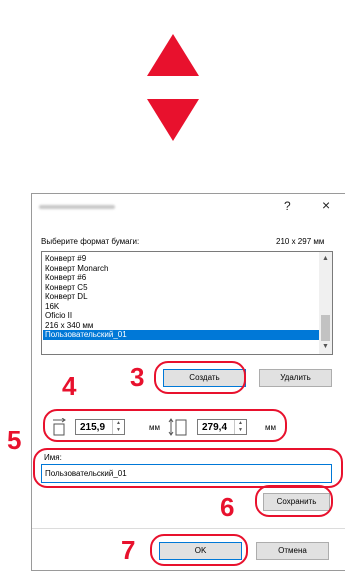 This screenshot has width=345, height=571. Describe the element at coordinates (90, 241) in the screenshot. I see `paper-format-label: Выберите формат бумаги:` at that location.